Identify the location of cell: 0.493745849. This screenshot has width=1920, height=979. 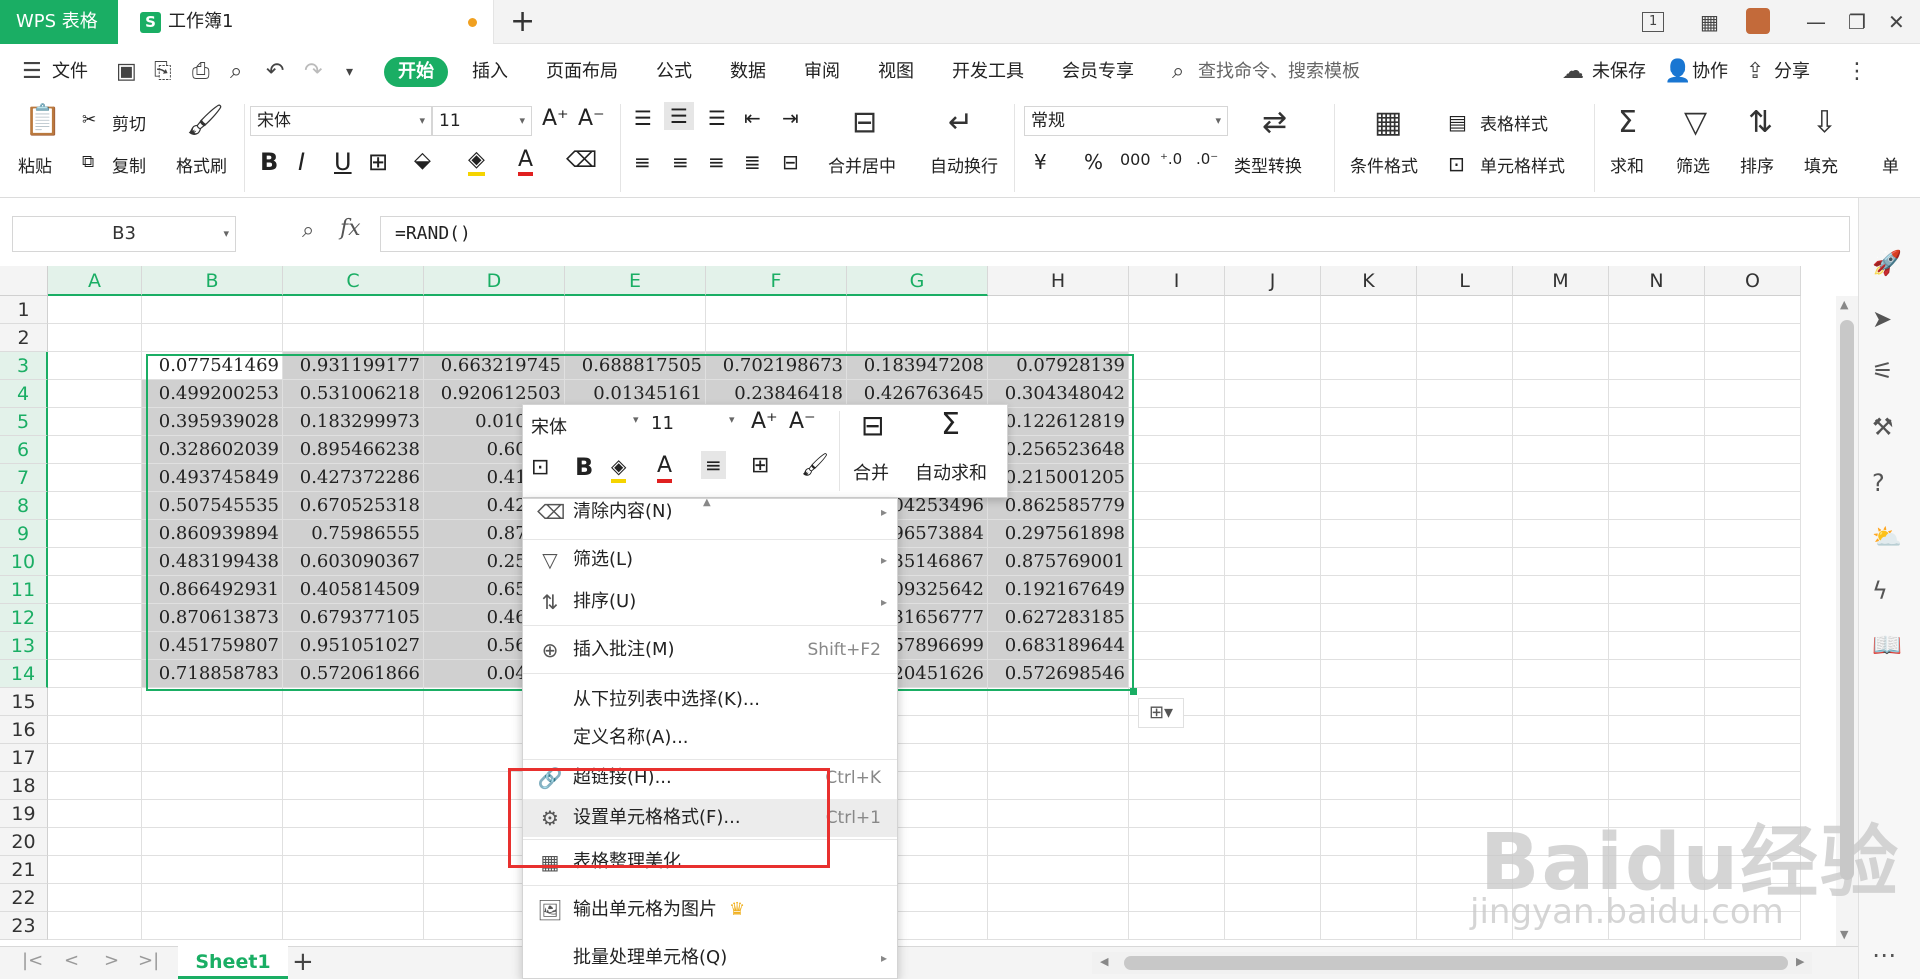
(212, 478).